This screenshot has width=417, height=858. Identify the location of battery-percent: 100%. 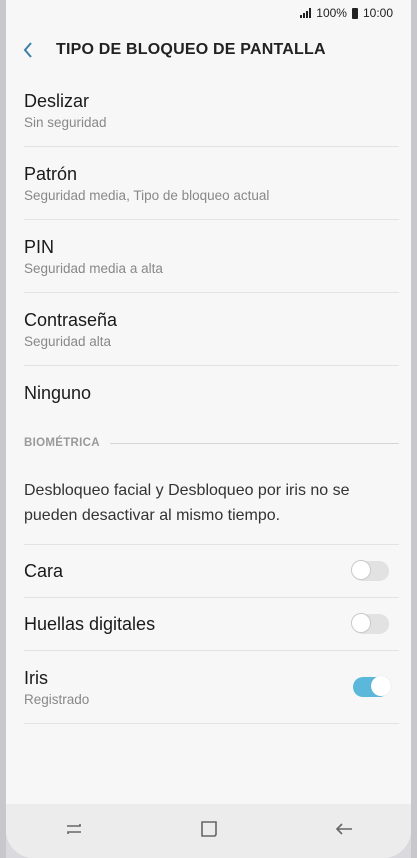
(331, 13).